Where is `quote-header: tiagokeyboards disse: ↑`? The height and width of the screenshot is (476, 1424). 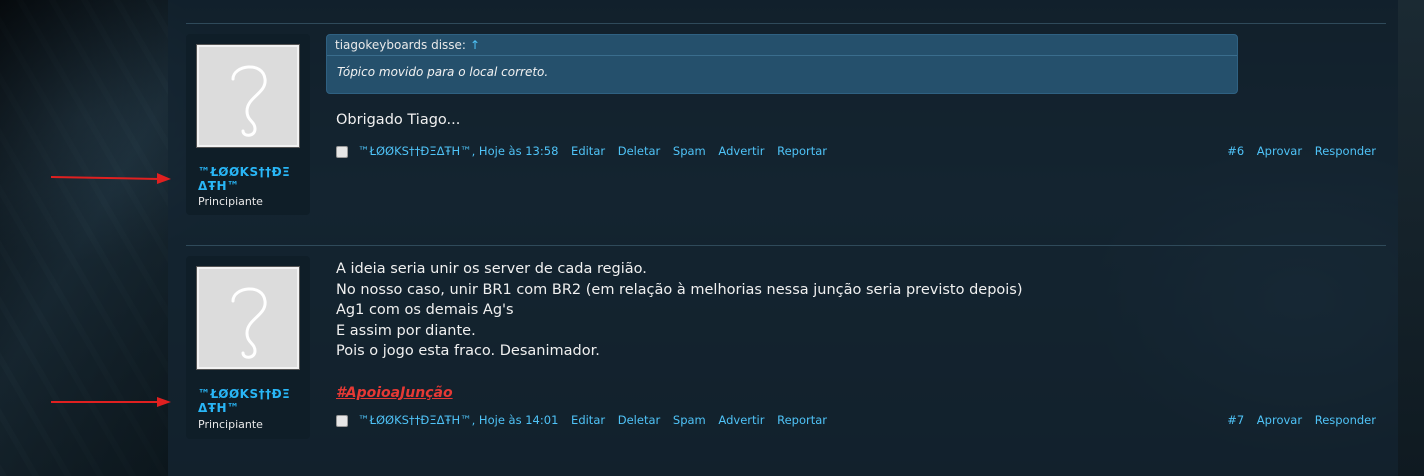
quote-header: tiagokeyboards disse: ↑ is located at coordinates (782, 45).